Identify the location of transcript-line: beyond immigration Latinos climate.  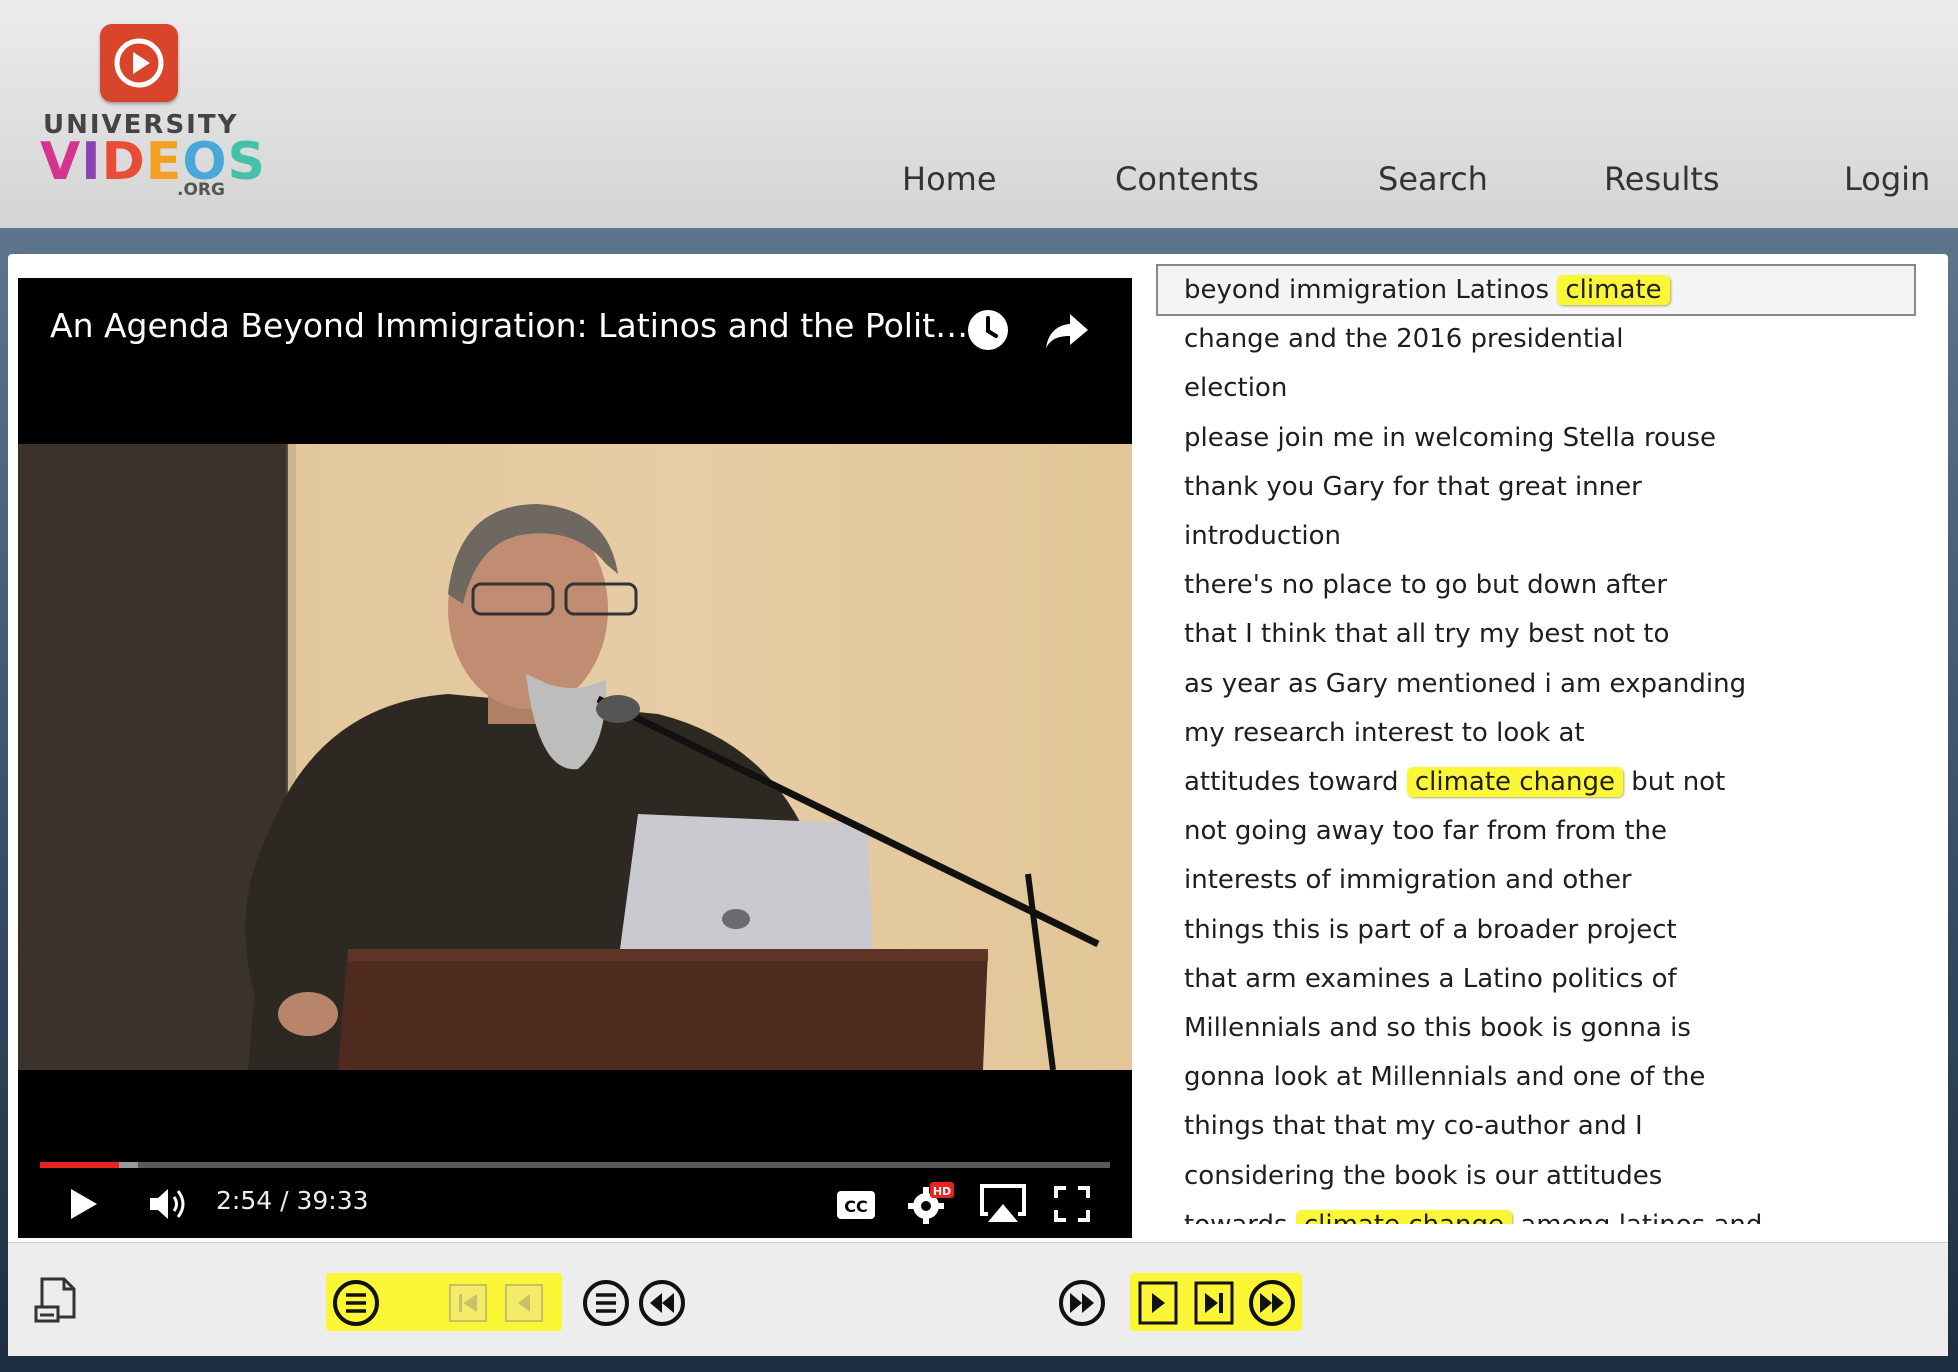
(1427, 290).